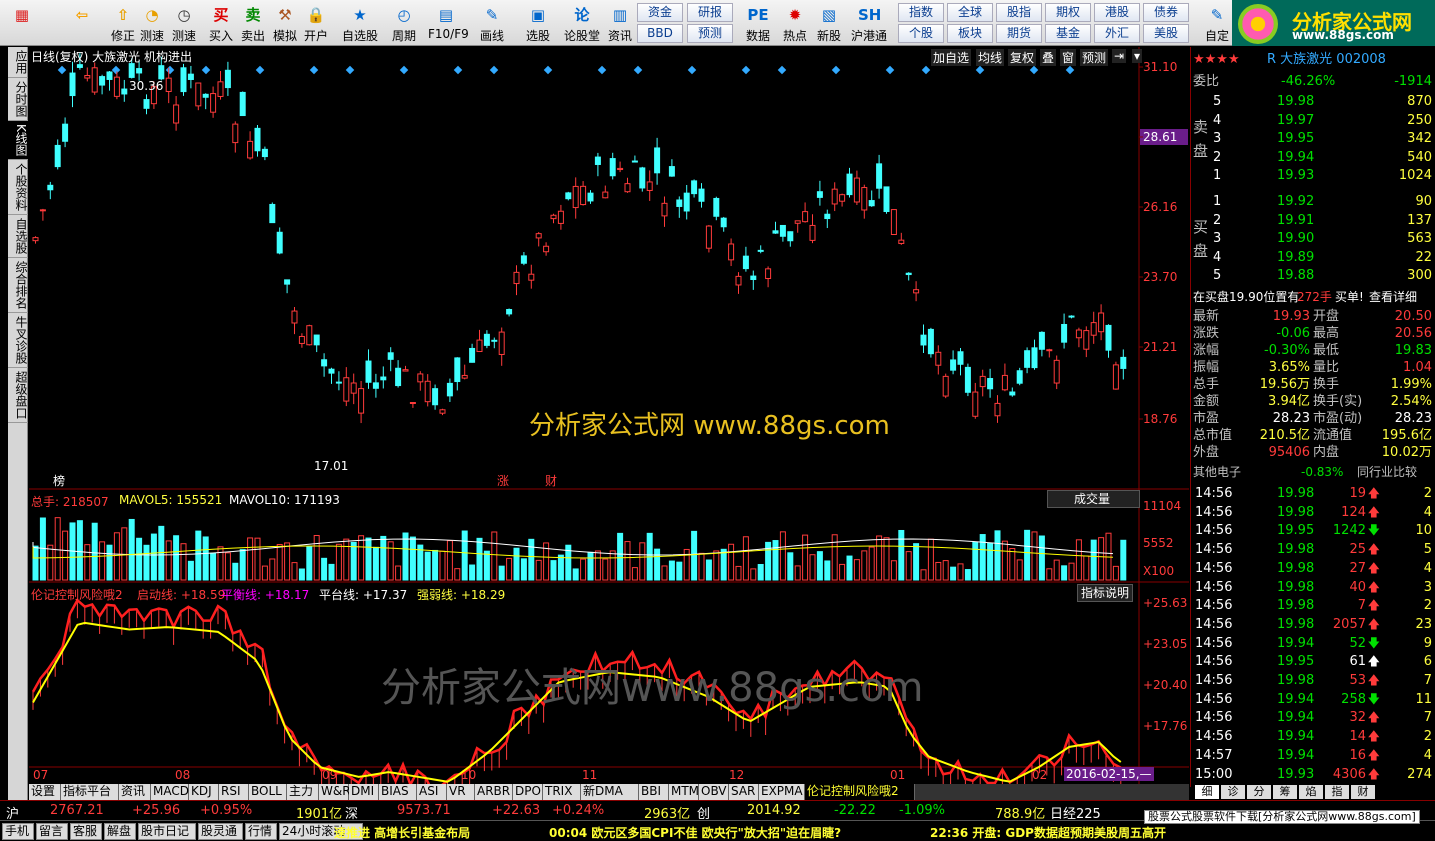 Image resolution: width=1435 pixels, height=841 pixels. What do you see at coordinates (1093, 499) in the screenshot?
I see `volume-selector-button: 成交量` at bounding box center [1093, 499].